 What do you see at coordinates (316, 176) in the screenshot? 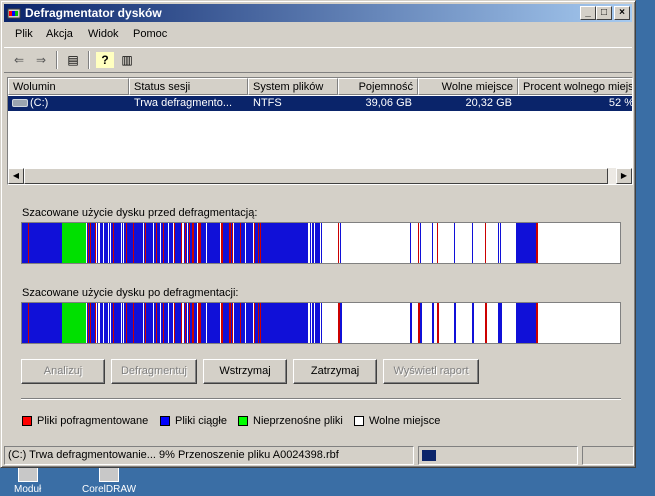
I see `scrollbar-thumb` at bounding box center [316, 176].